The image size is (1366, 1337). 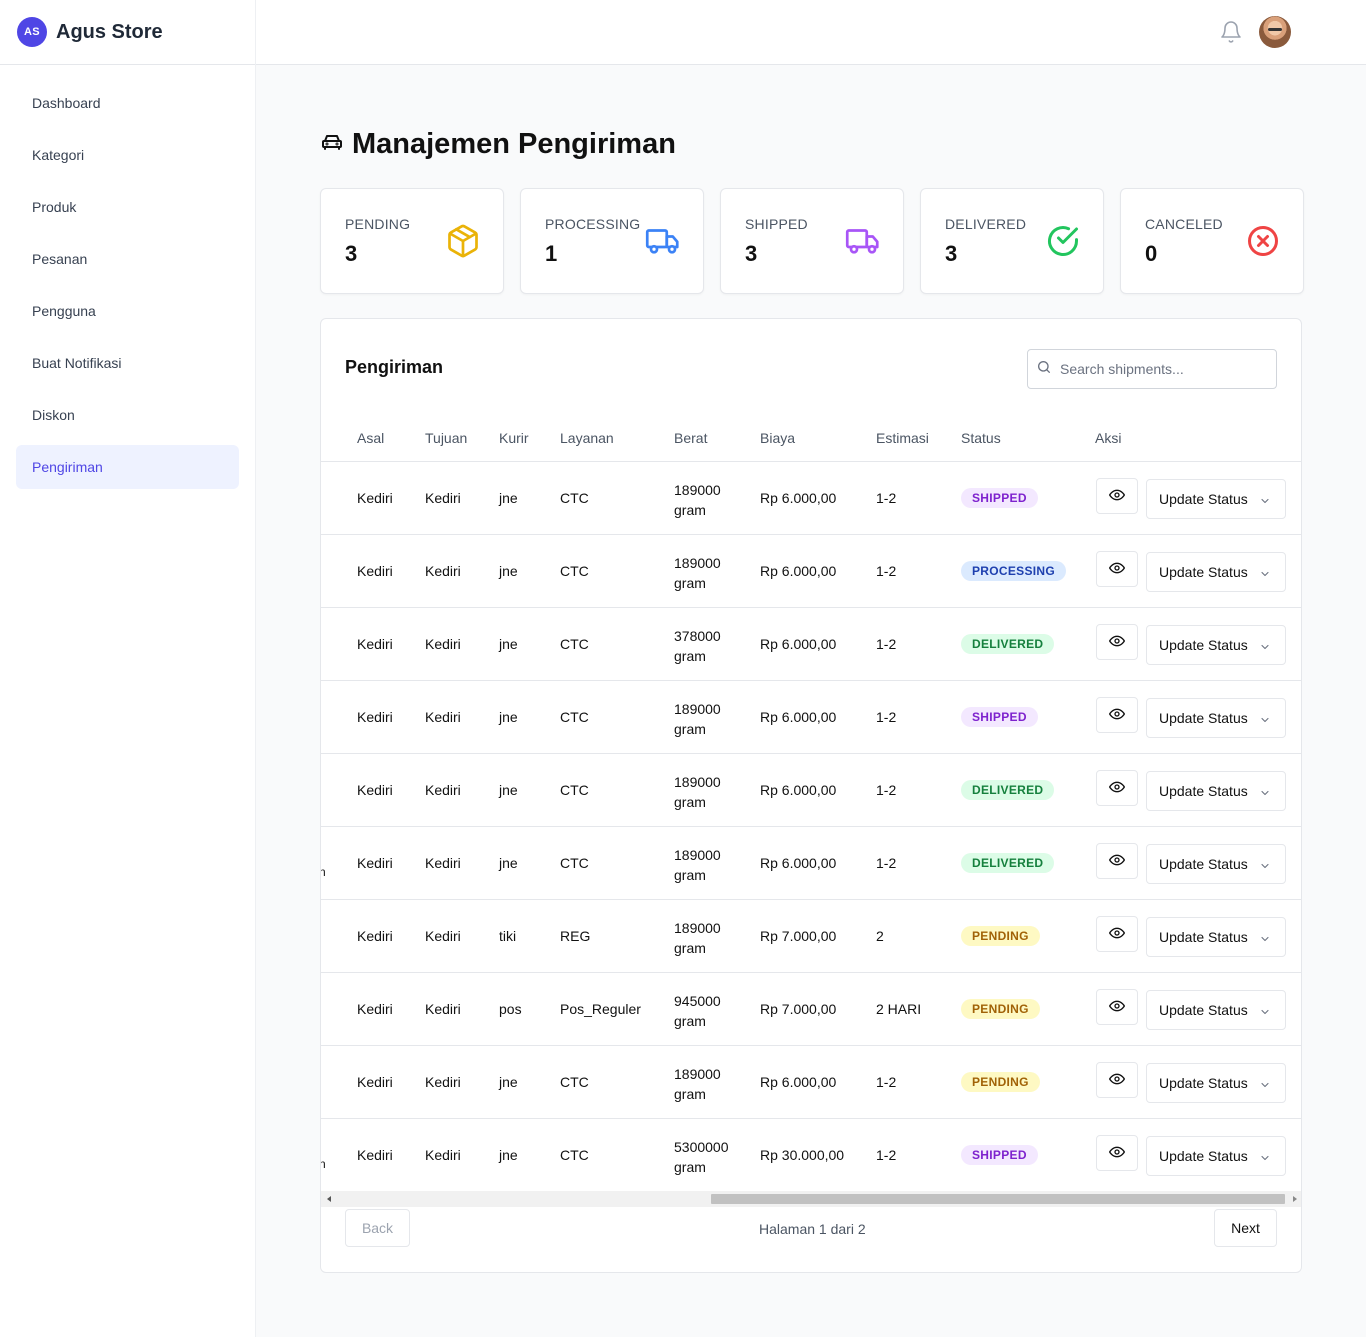 What do you see at coordinates (1000, 936) in the screenshot?
I see `status-badge: PENDING` at bounding box center [1000, 936].